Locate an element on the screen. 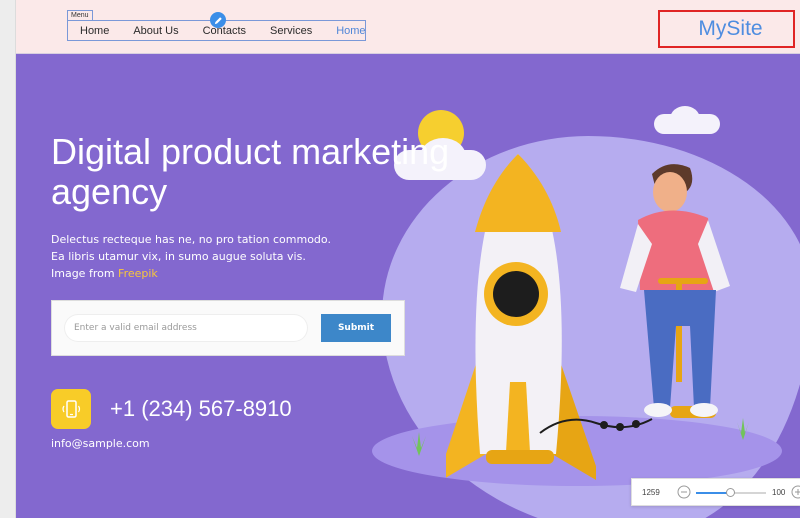  zoom-plus-icon is located at coordinates (795, 492).